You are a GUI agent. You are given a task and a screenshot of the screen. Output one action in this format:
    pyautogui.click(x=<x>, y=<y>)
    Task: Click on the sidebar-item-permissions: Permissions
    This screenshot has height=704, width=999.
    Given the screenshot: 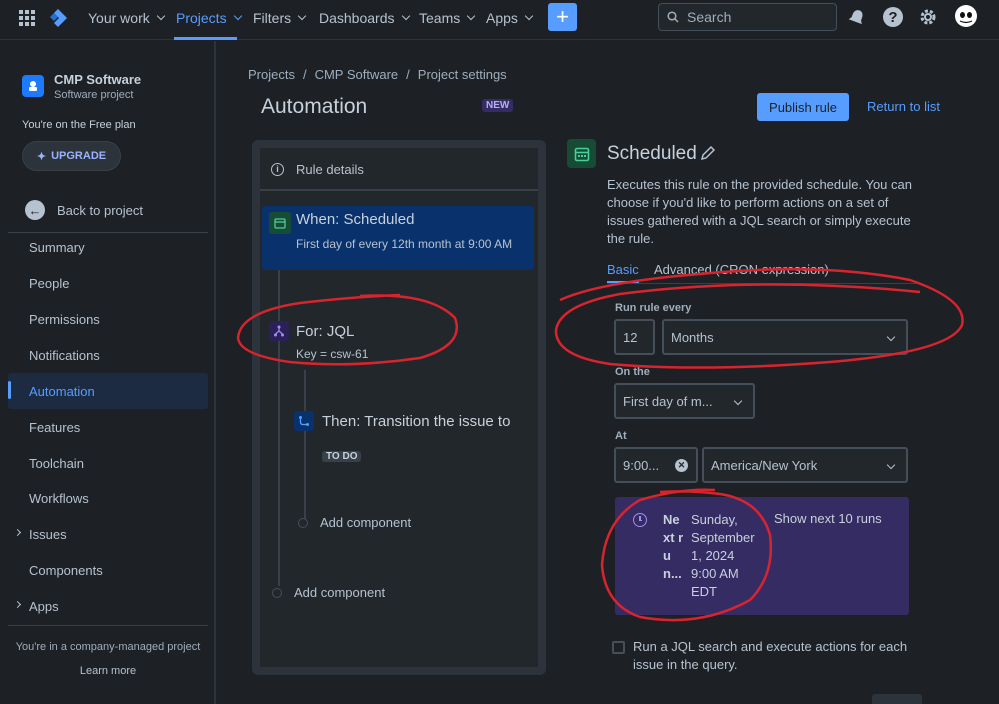 What is the action you would take?
    pyautogui.click(x=108, y=319)
    